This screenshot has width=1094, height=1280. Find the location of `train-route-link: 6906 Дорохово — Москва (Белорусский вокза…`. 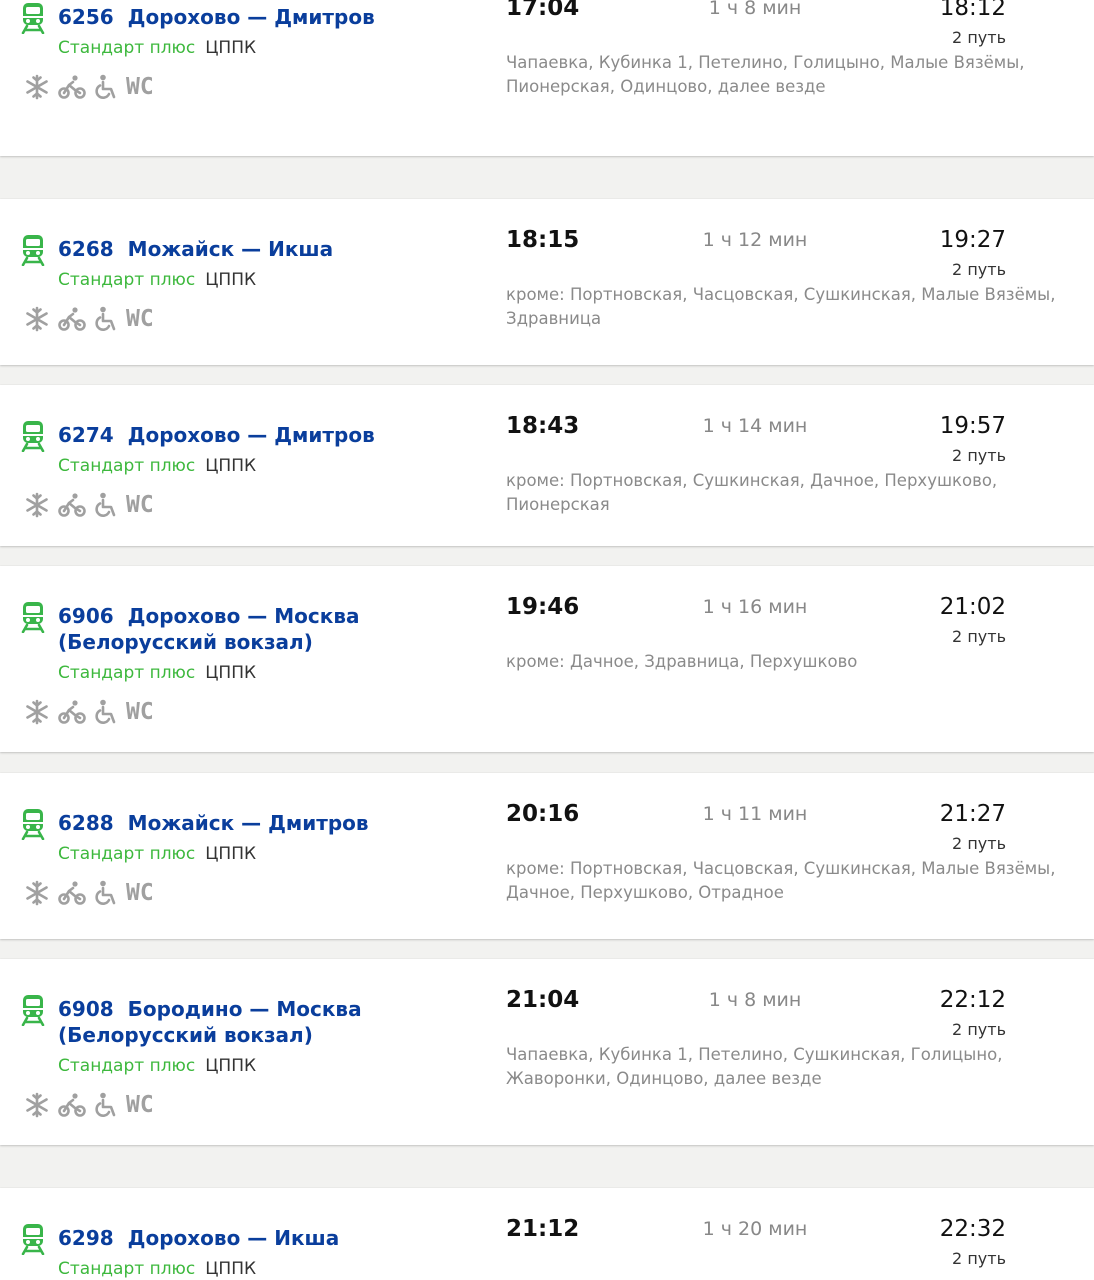

train-route-link: 6906 Дорохово — Москва (Белорусский вокза… is located at coordinates (268, 629).